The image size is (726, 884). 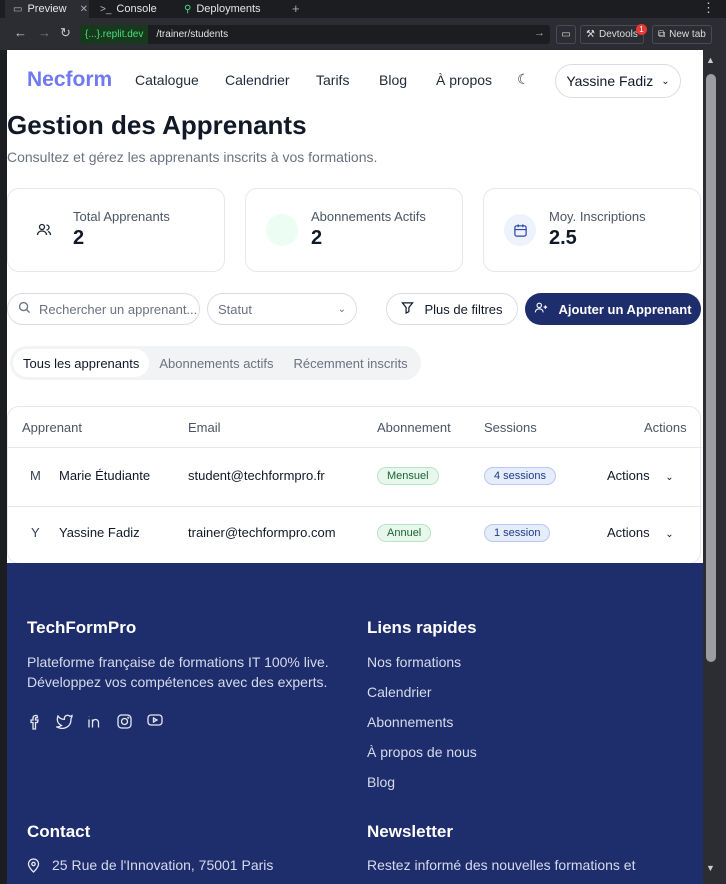 I want to click on stat-card-average: Moy. Inscriptions 2.5, so click(x=592, y=230).